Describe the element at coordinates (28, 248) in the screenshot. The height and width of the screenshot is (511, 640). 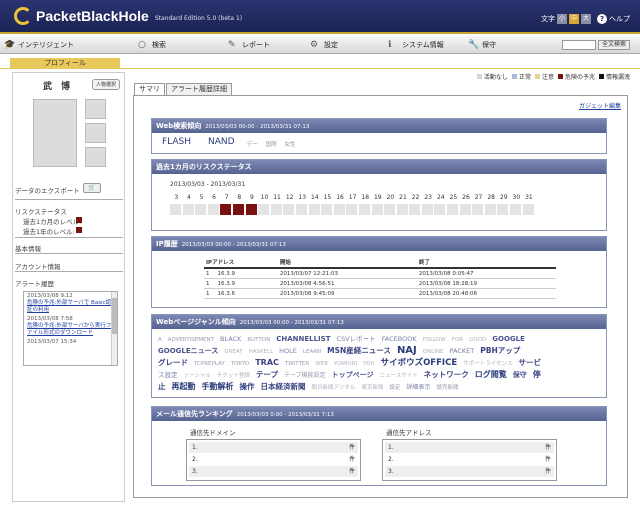
I see `link-basic-info: 基本情報` at that location.